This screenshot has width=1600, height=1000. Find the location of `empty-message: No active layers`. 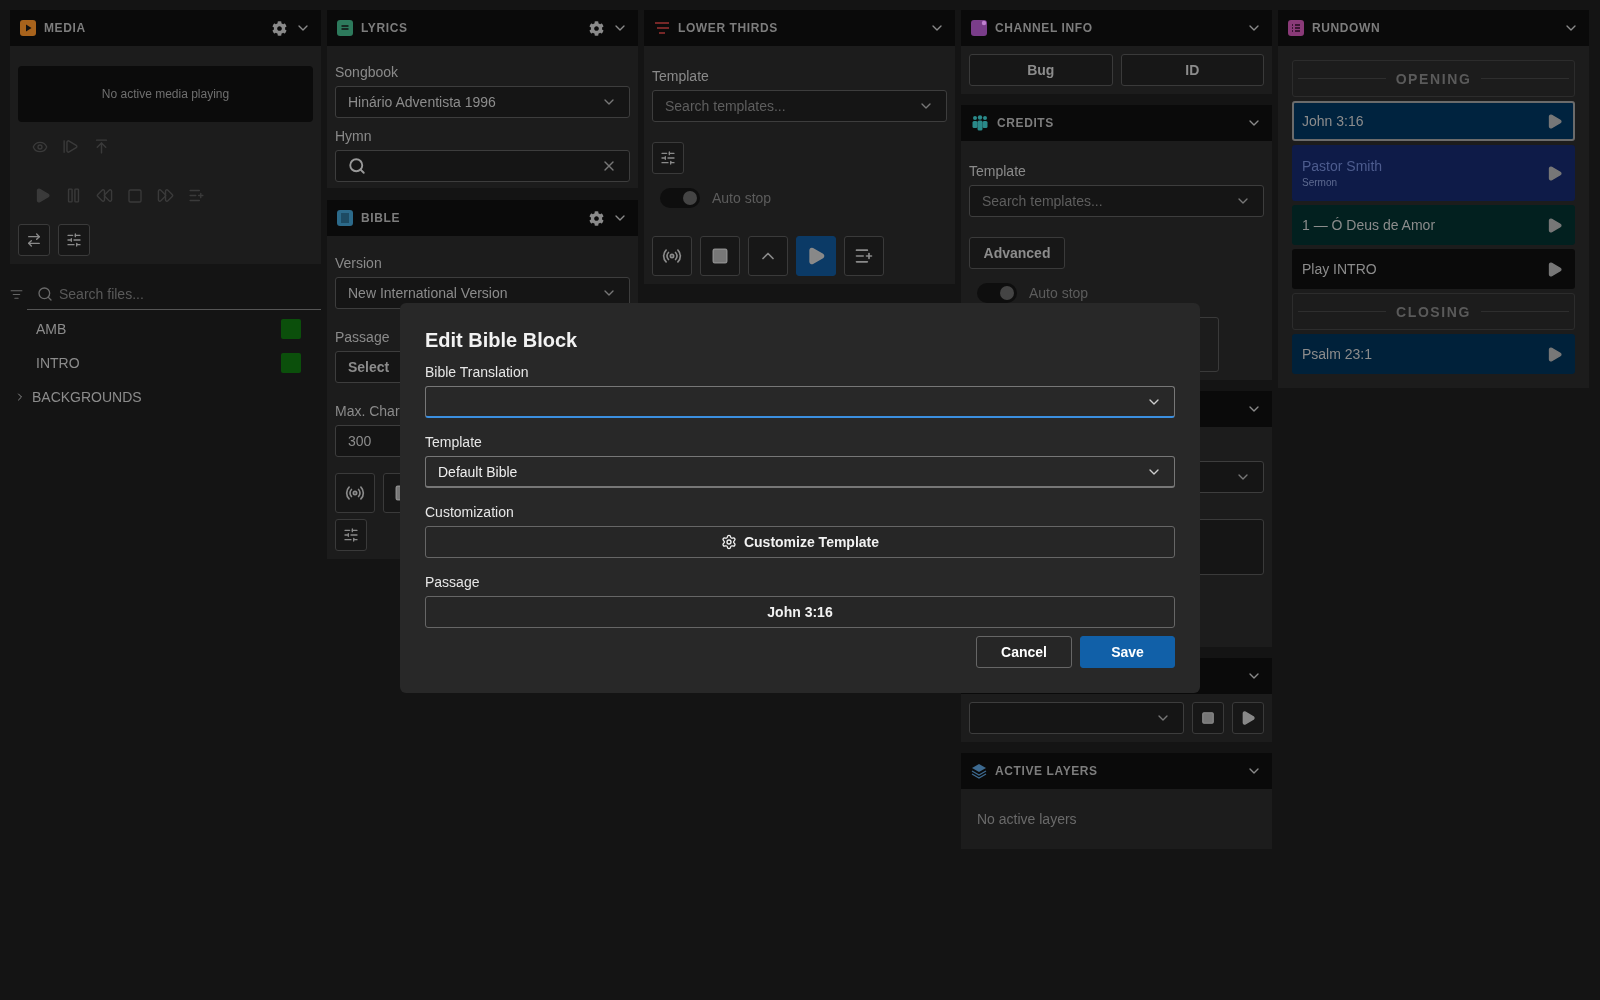

empty-message: No active layers is located at coordinates (1027, 819).